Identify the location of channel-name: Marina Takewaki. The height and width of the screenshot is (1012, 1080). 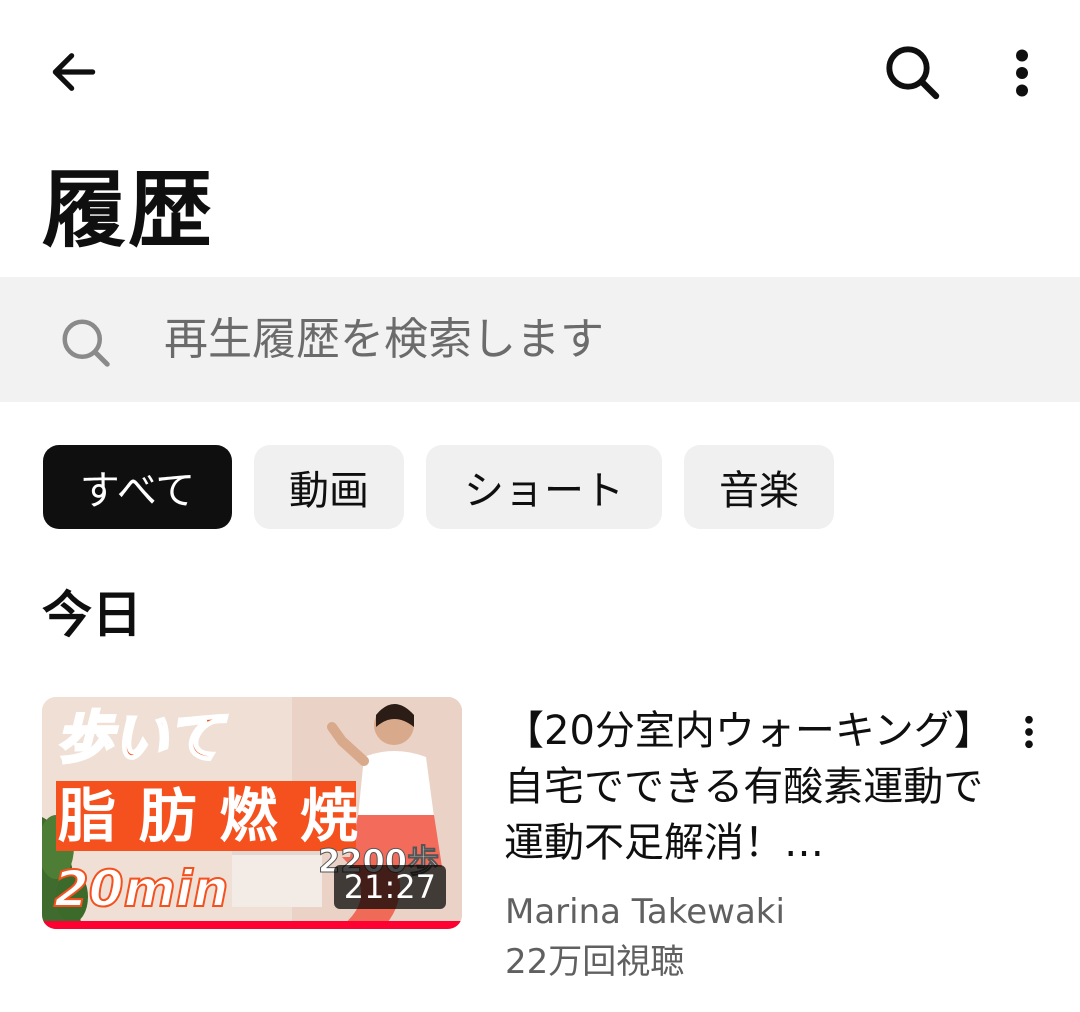
(645, 912).